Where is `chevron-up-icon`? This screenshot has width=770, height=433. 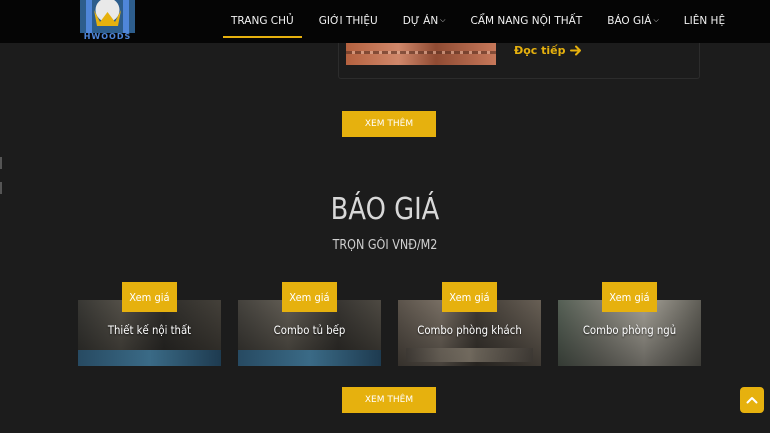
chevron-up-icon is located at coordinates (752, 400).